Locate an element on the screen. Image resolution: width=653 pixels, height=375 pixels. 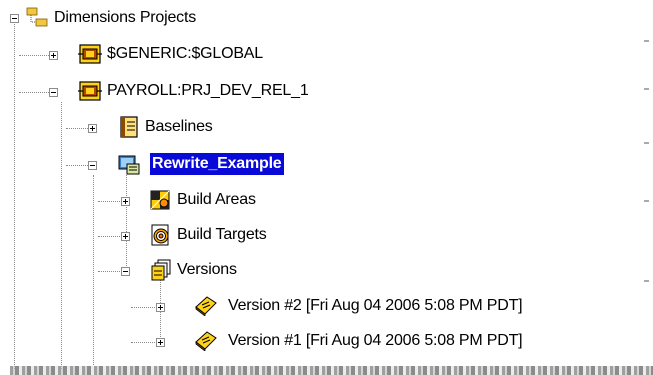
tree-node-label: Dimensions Projects is located at coordinates (125, 18).